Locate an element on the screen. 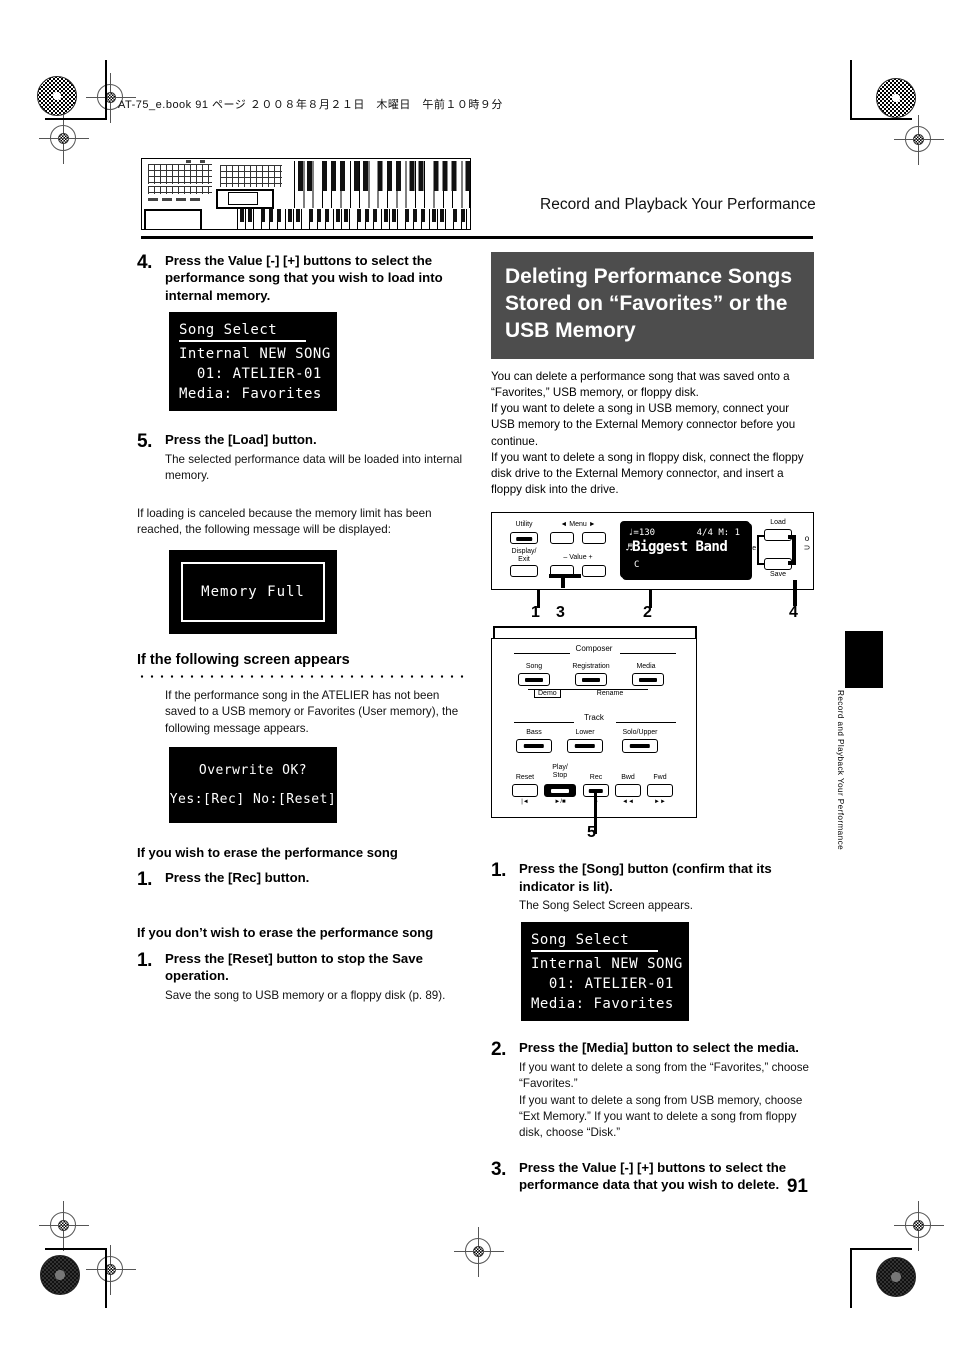 This screenshot has height=1351, width=954. registration-led-icon is located at coordinates (591, 680).